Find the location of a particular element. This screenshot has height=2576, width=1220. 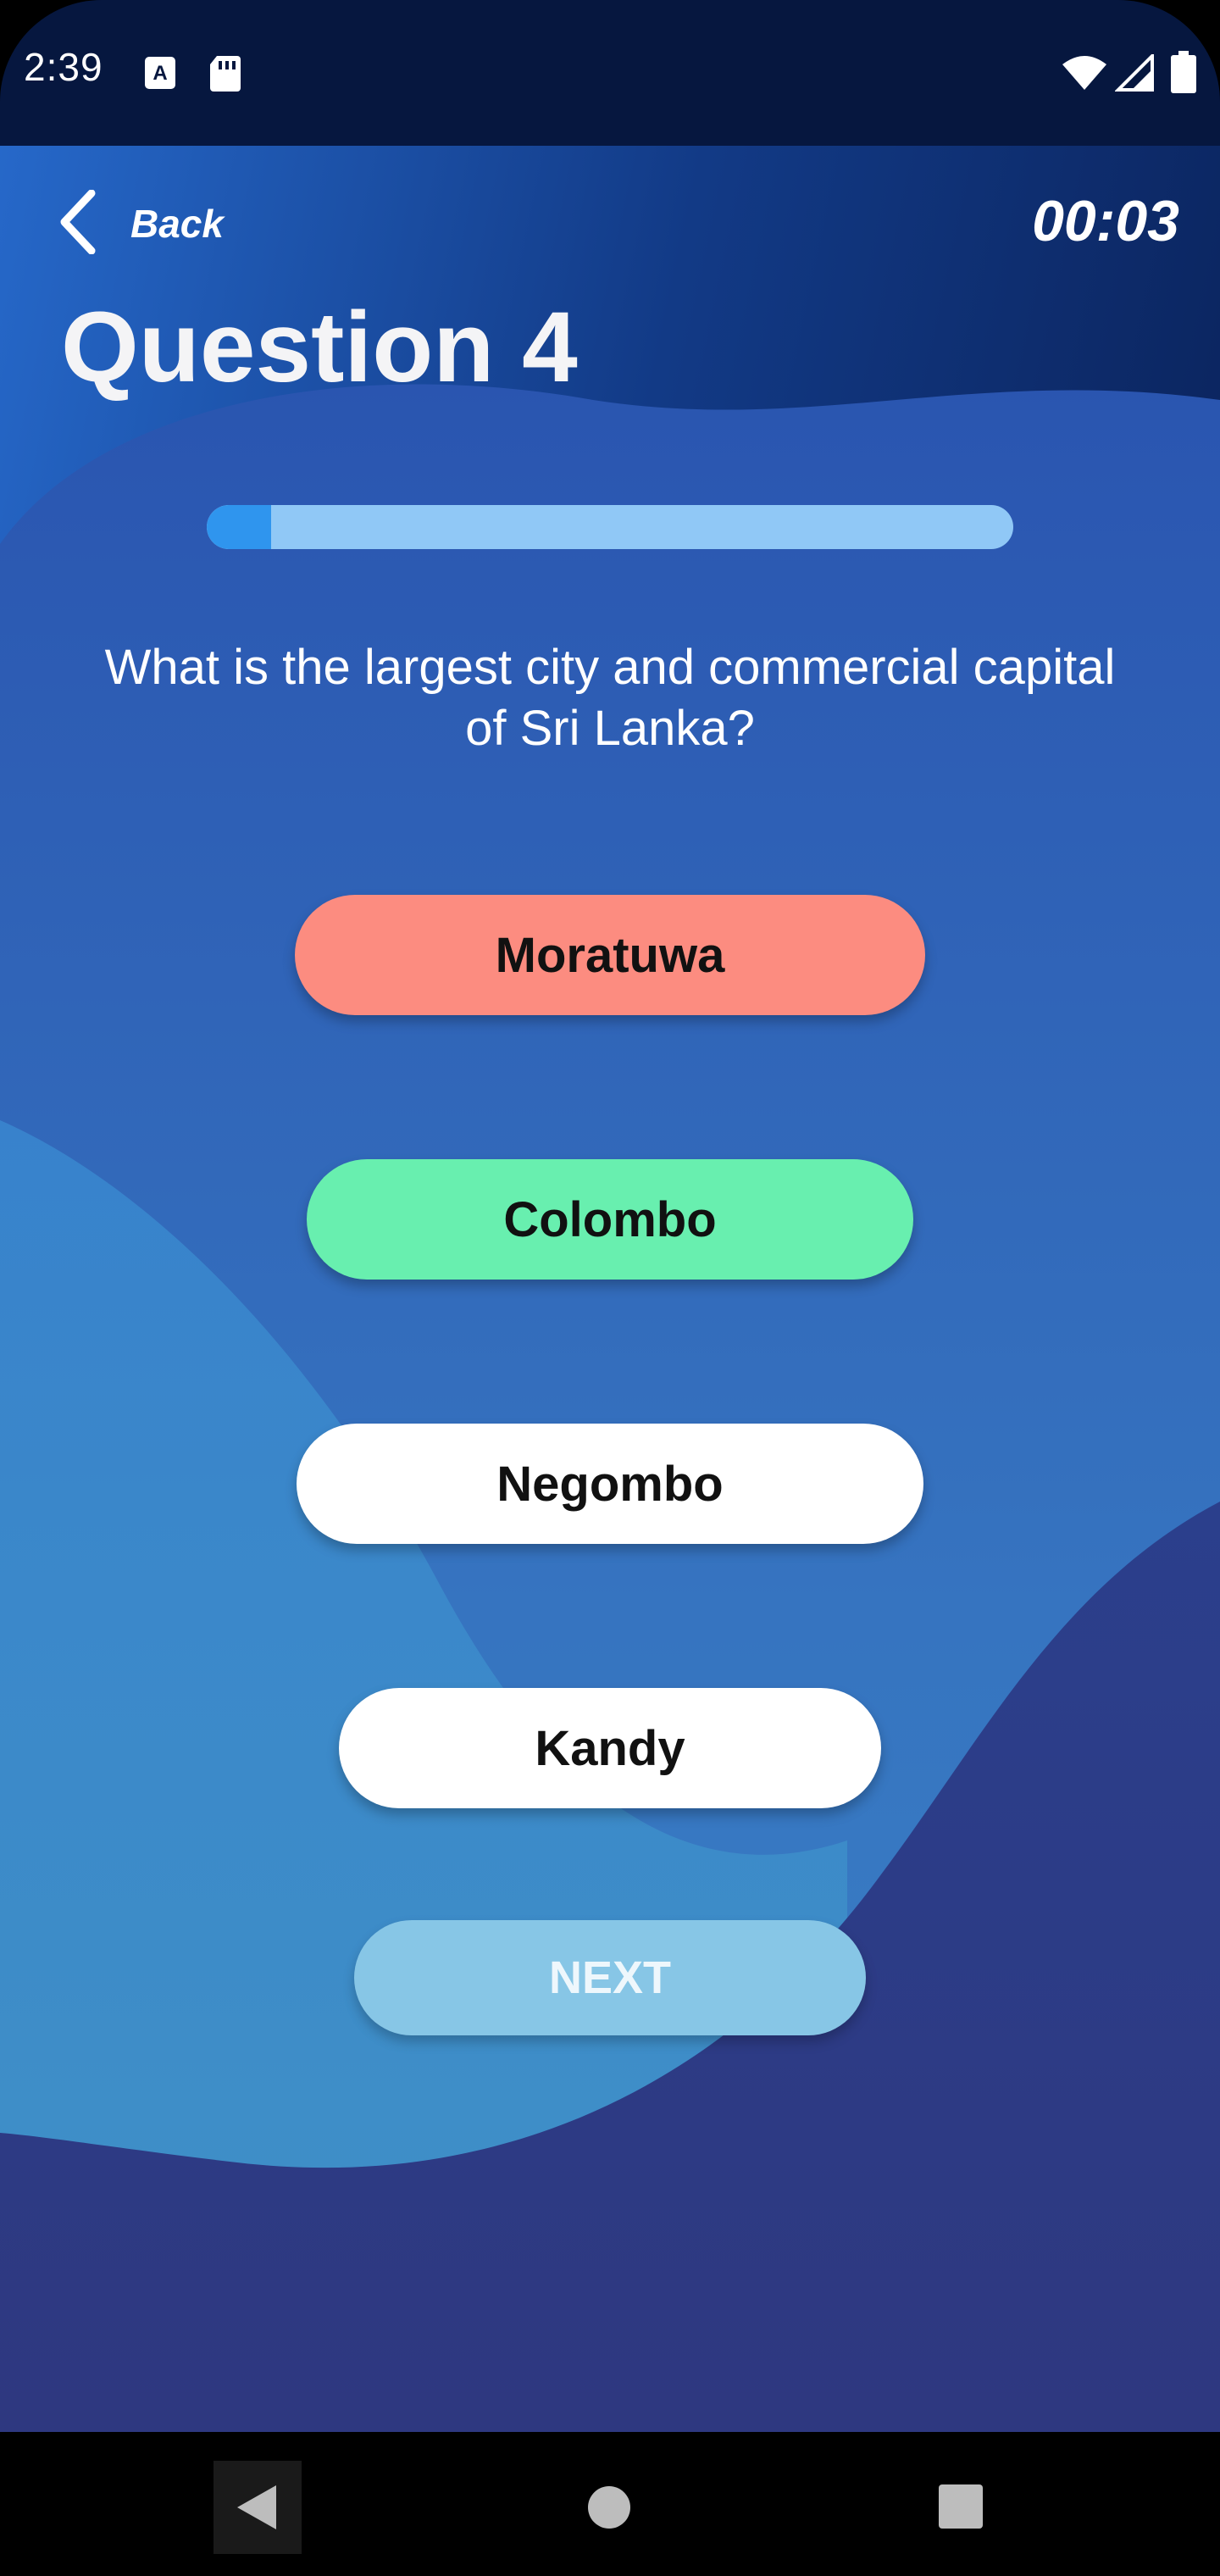

answer-option-moratuwa: Moratuwa is located at coordinates (610, 955).